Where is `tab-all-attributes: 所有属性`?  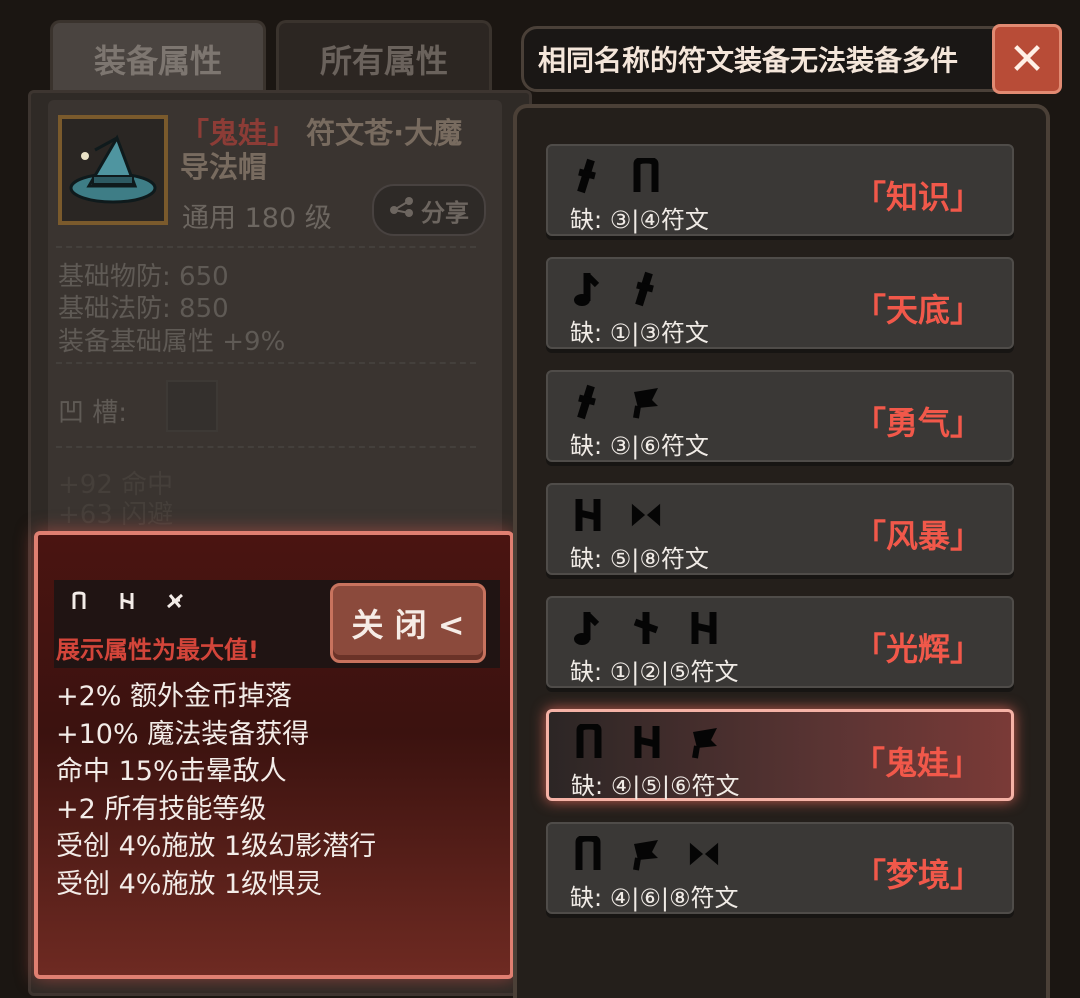
tab-all-attributes: 所有属性 is located at coordinates (384, 57).